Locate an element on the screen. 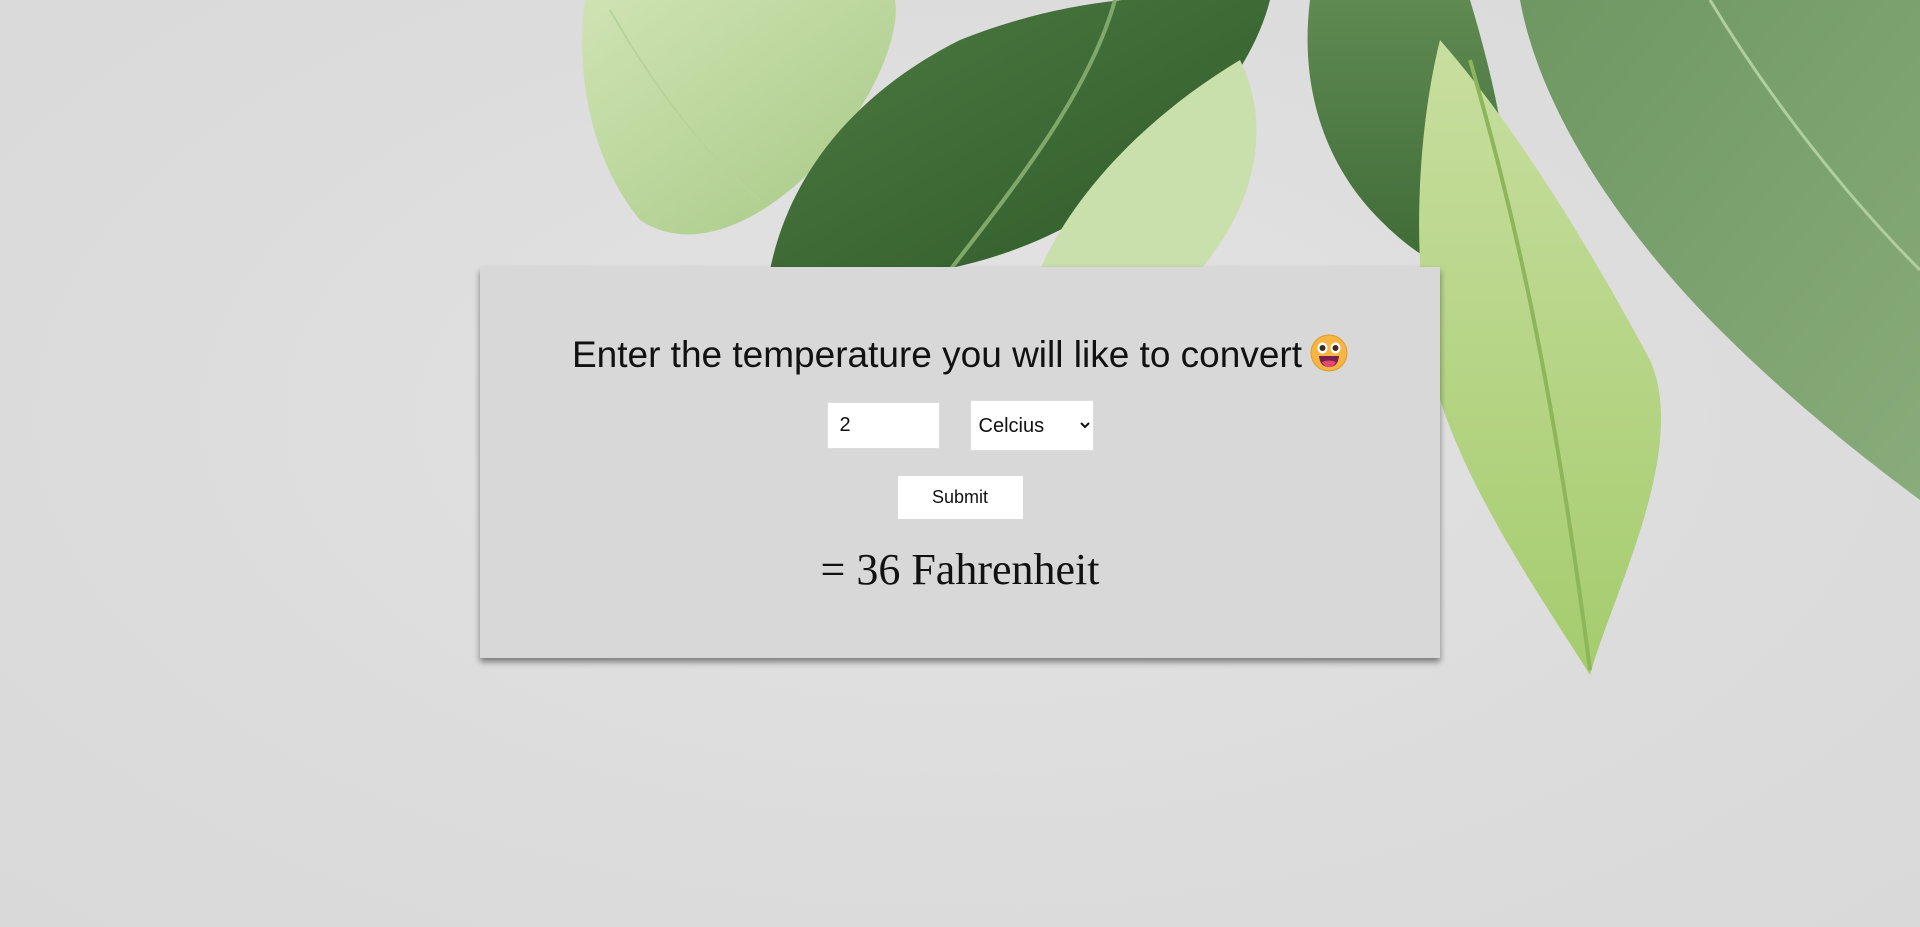 The image size is (1920, 927). unit-select: Celcius is located at coordinates (1031, 425).